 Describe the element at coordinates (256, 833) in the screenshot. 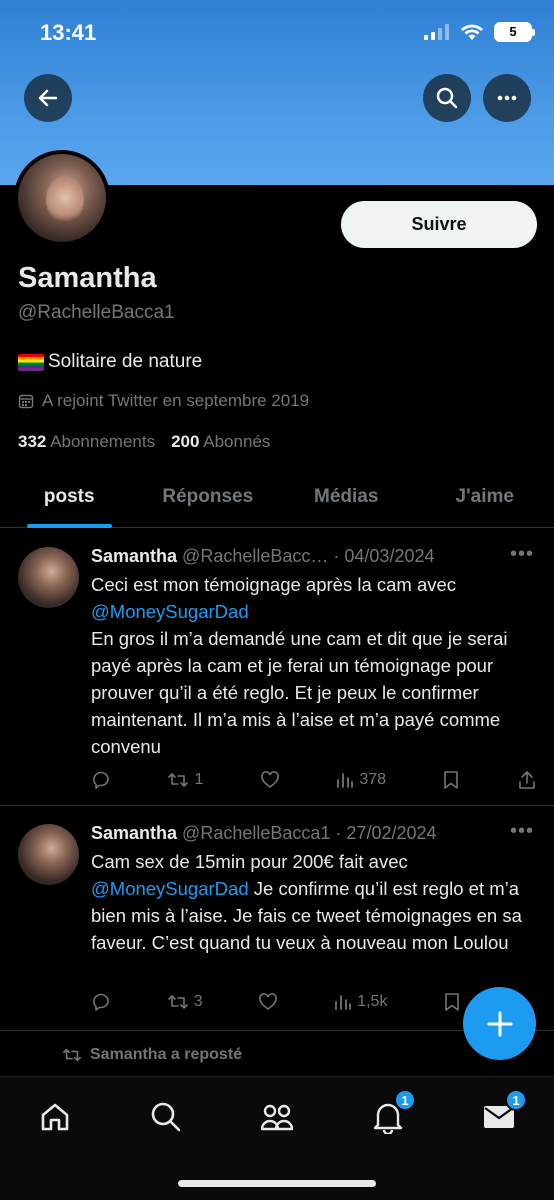

I see `tweet-author-handle: @RachelleBacca1` at that location.